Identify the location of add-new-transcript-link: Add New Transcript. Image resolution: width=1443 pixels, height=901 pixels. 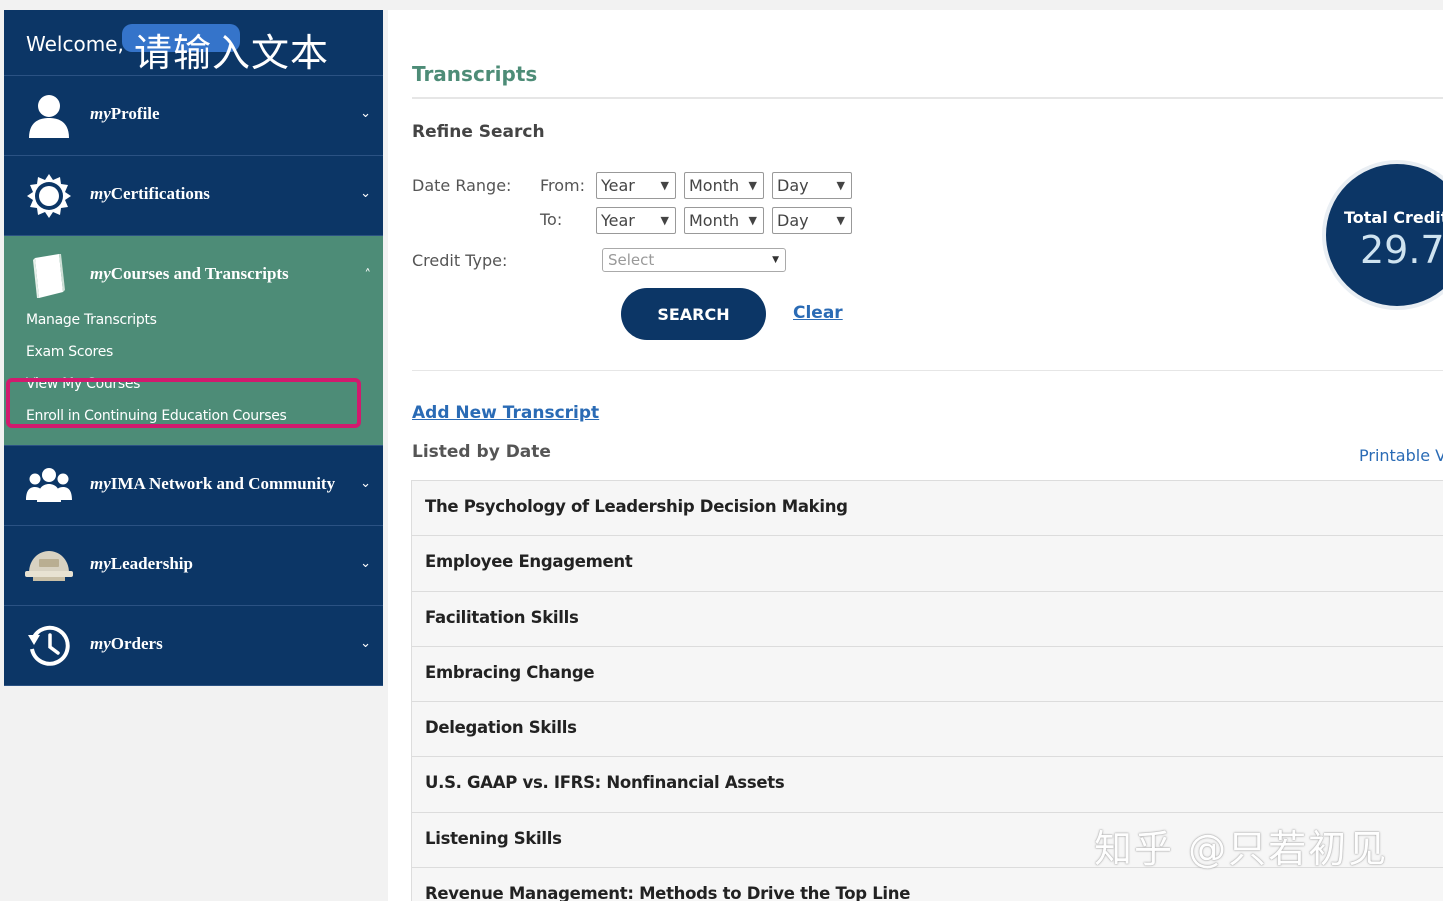
(505, 413).